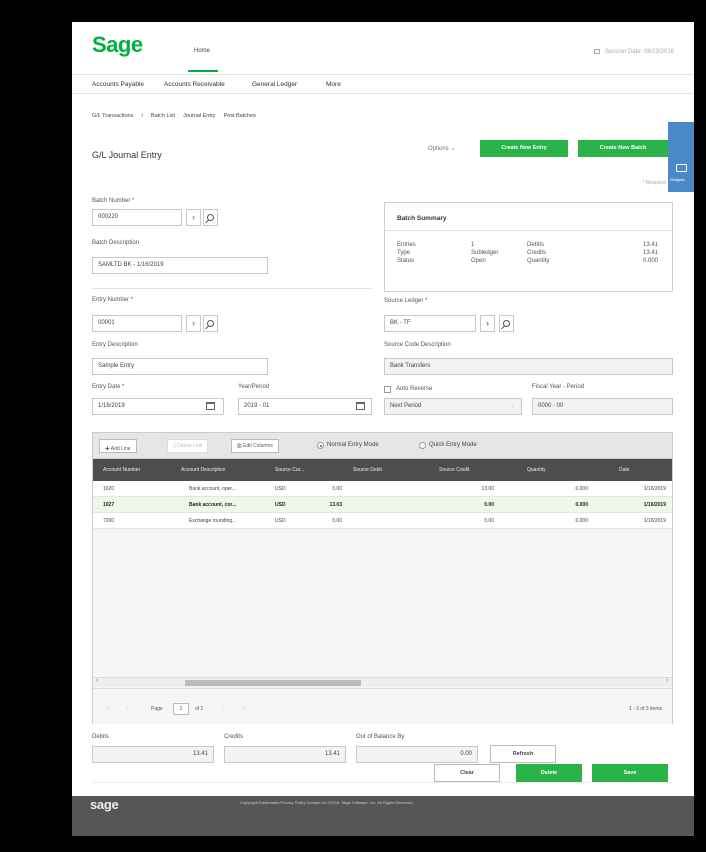  Describe the element at coordinates (113, 201) in the screenshot. I see `batch-number-label: Batch Number *` at that location.